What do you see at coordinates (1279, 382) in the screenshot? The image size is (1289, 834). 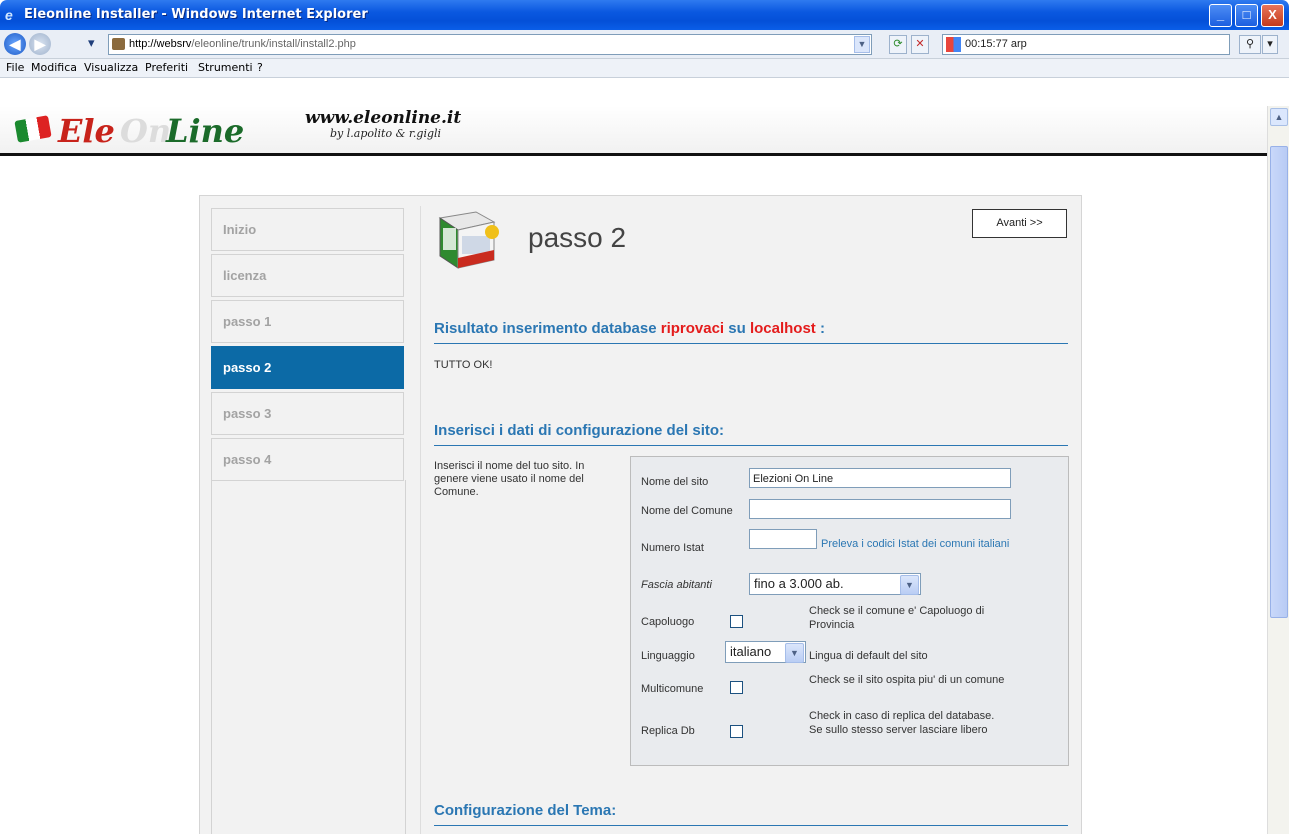 I see `scrollbar-thumb` at bounding box center [1279, 382].